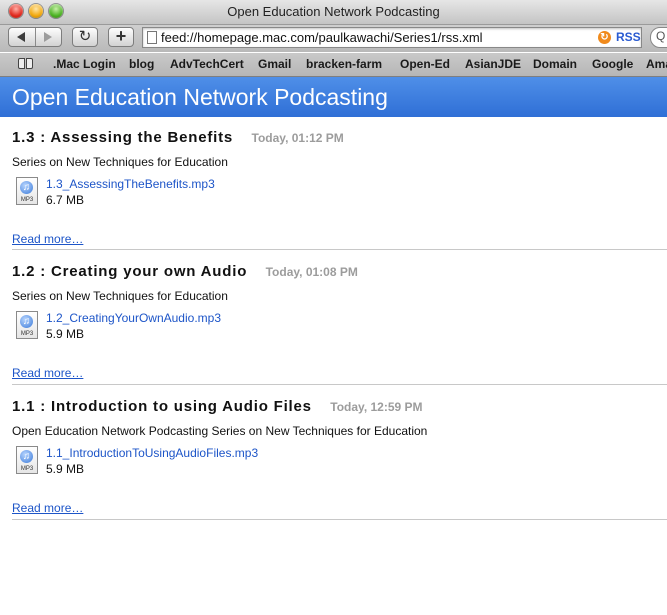 This screenshot has height=615, width=667. I want to click on page-icon, so click(152, 37).